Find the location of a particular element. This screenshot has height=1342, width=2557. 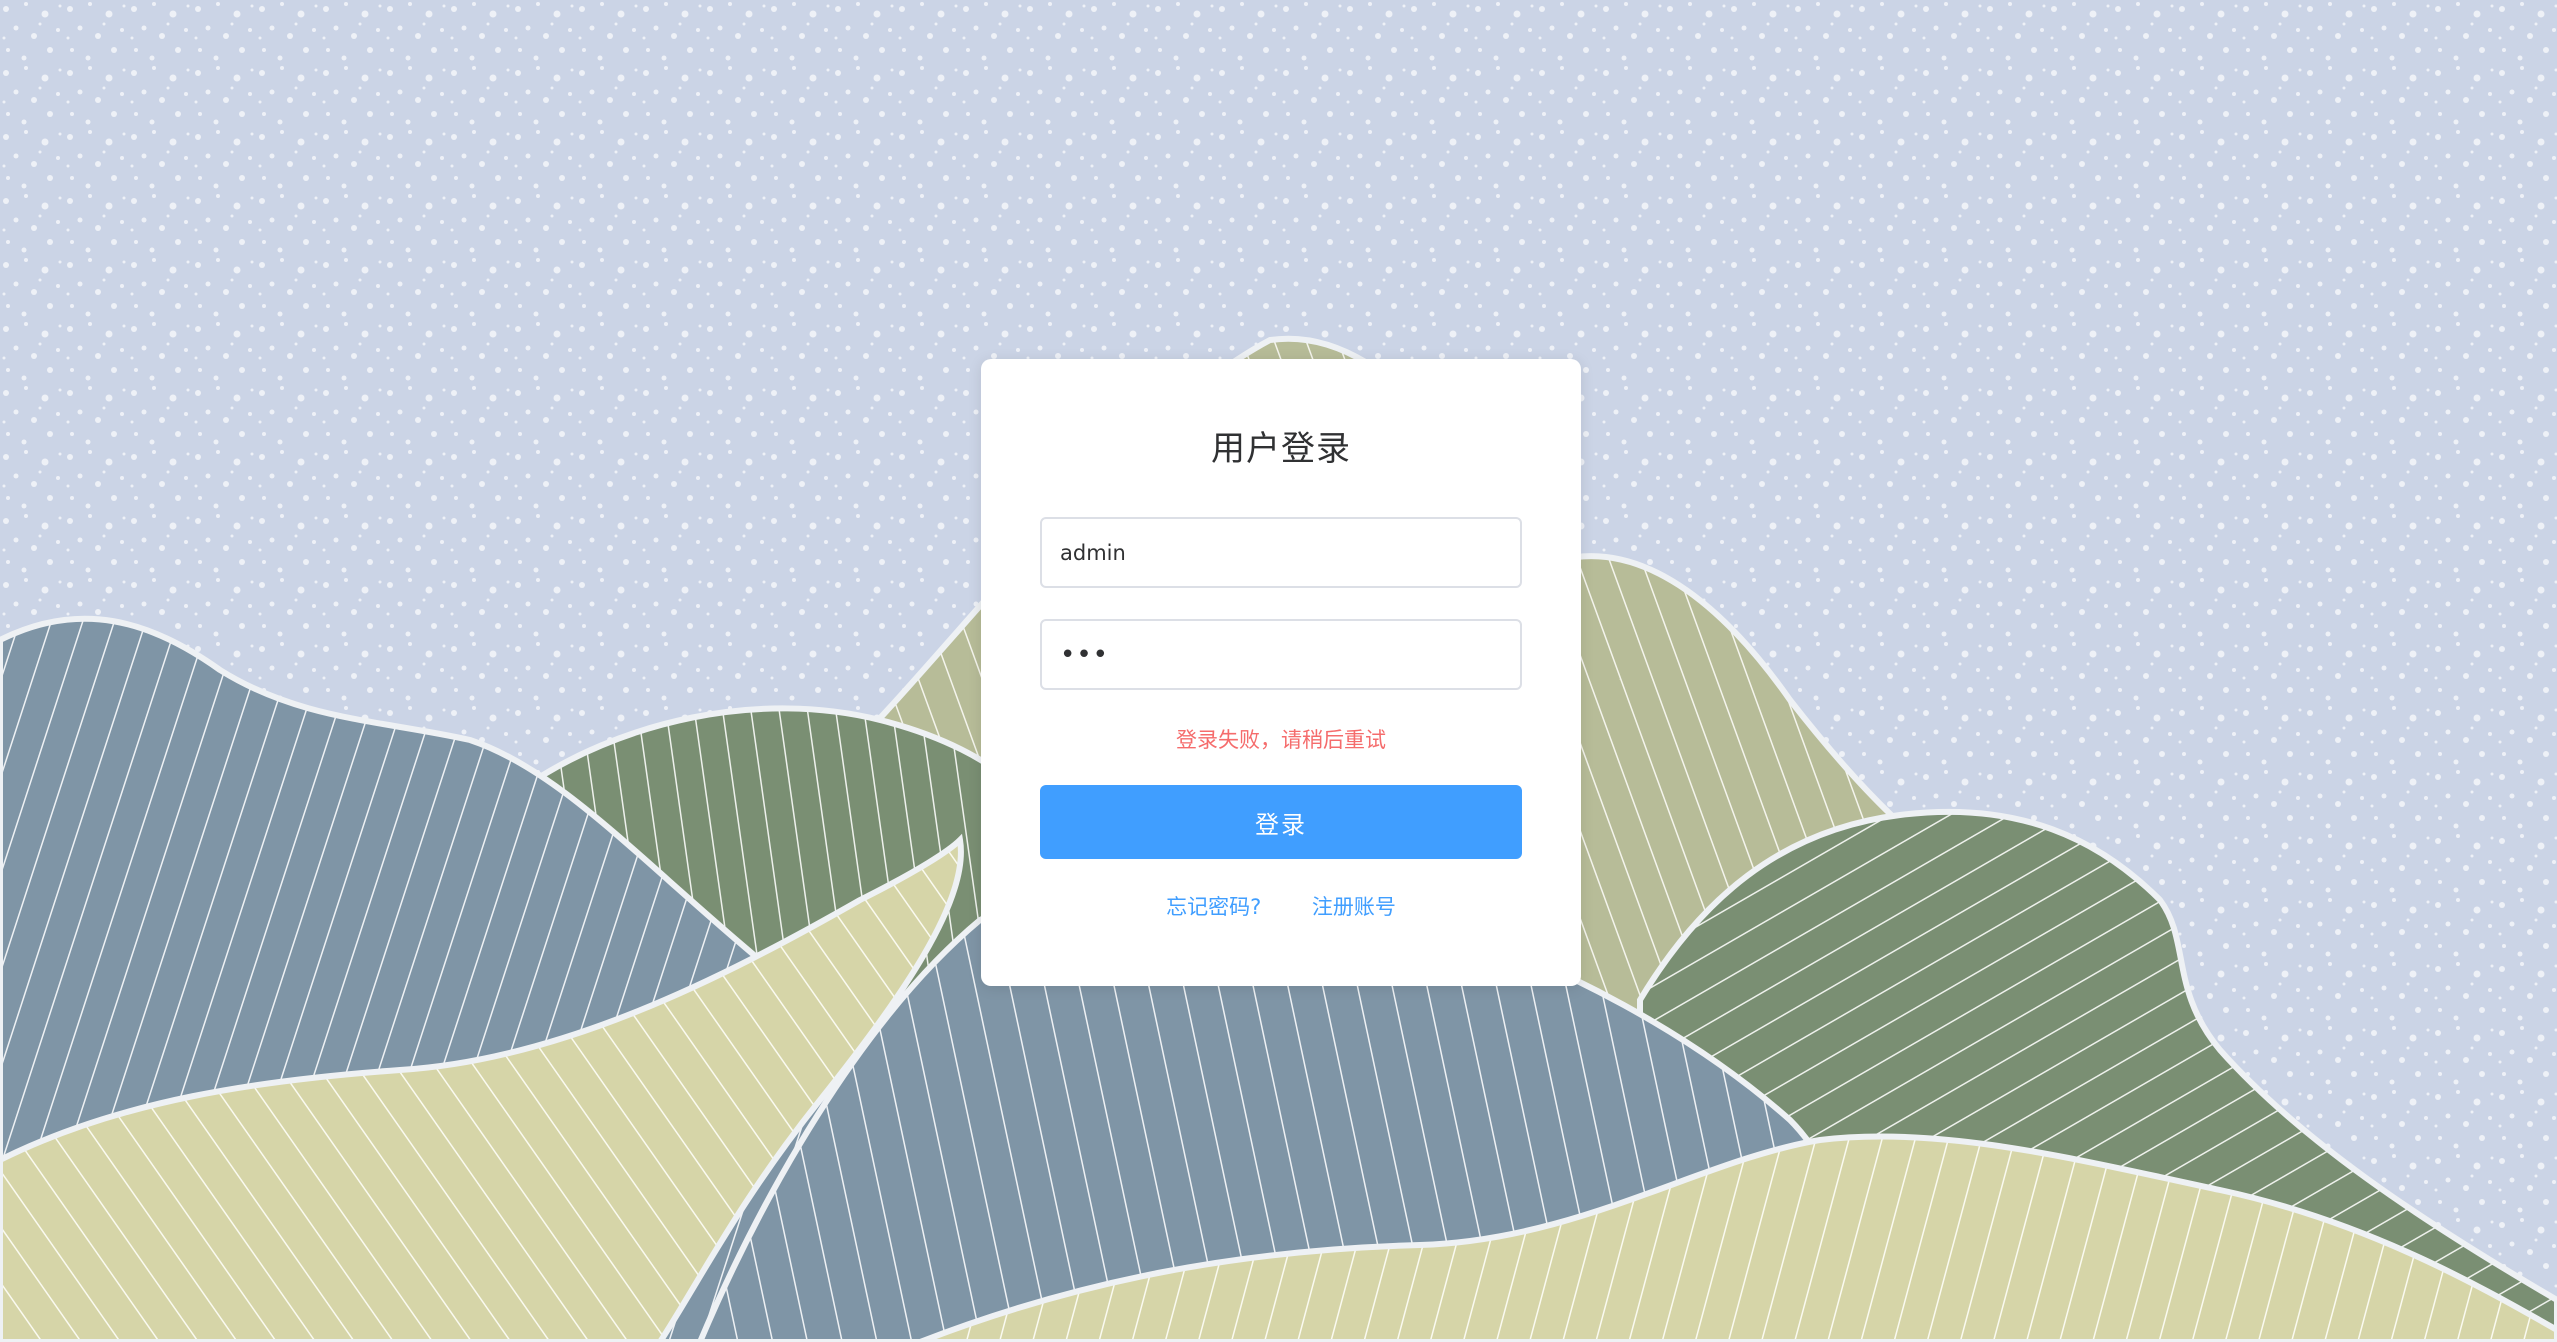

forgot-password-link: 忘记密码? is located at coordinates (1213, 907).